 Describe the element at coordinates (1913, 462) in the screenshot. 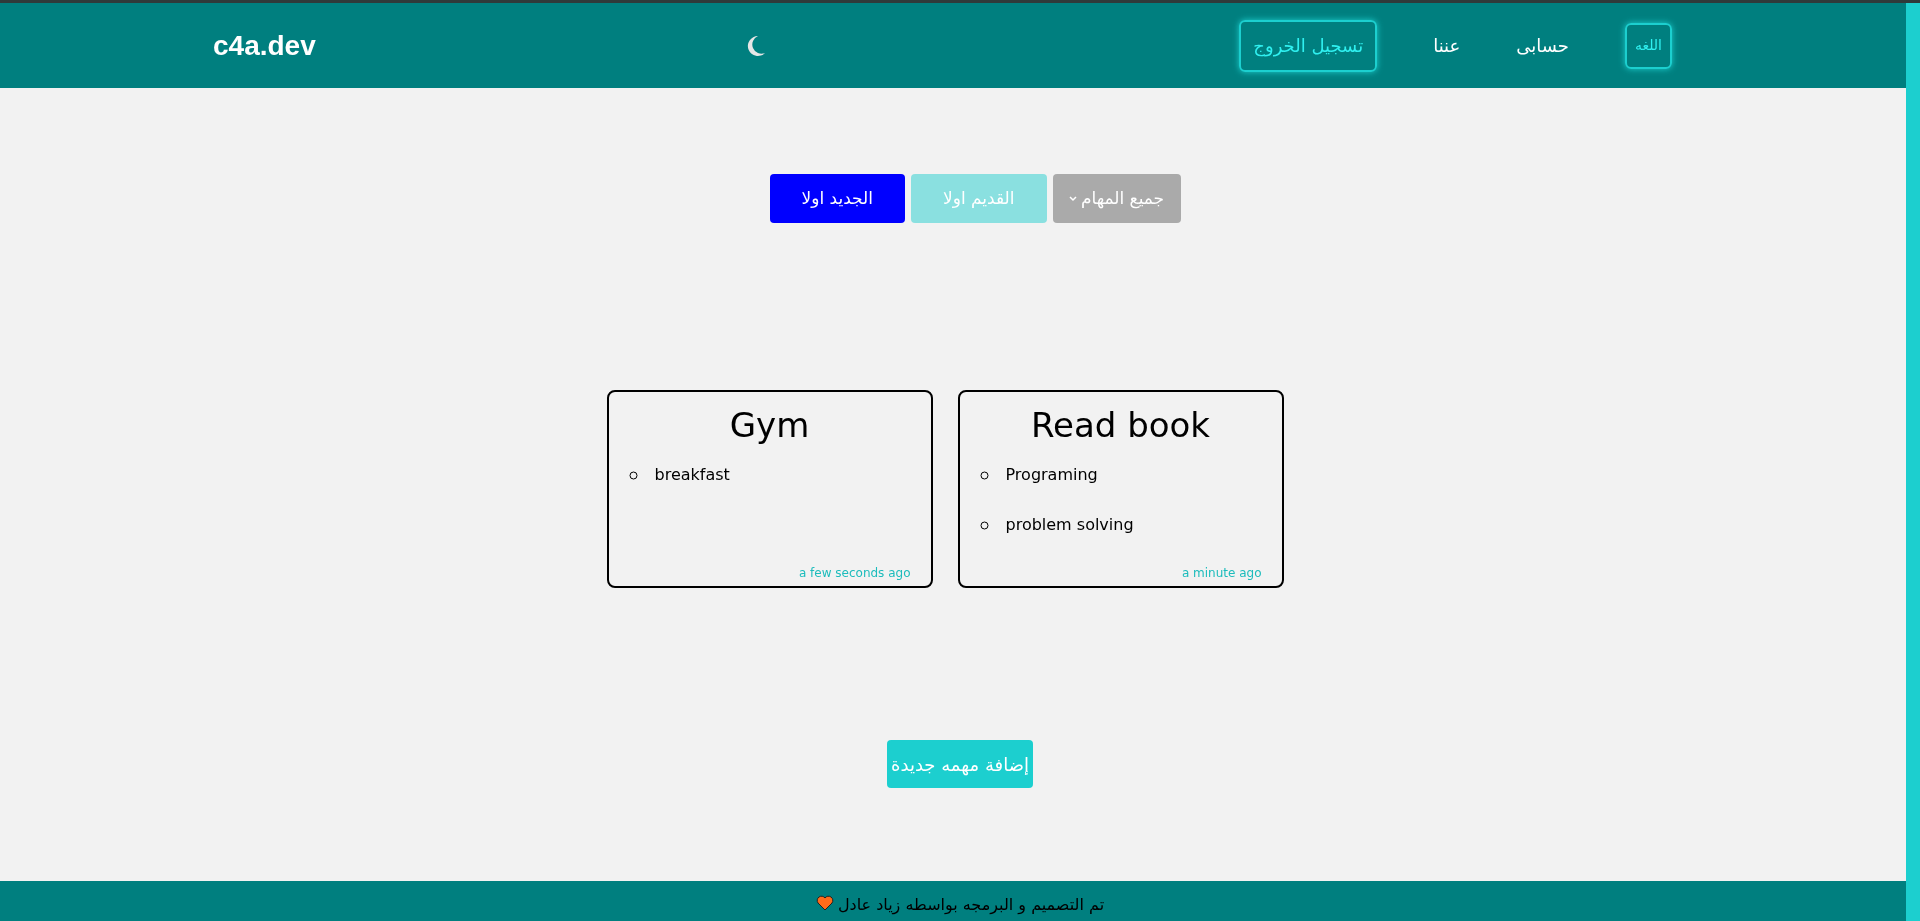

I see `scrollbar` at that location.